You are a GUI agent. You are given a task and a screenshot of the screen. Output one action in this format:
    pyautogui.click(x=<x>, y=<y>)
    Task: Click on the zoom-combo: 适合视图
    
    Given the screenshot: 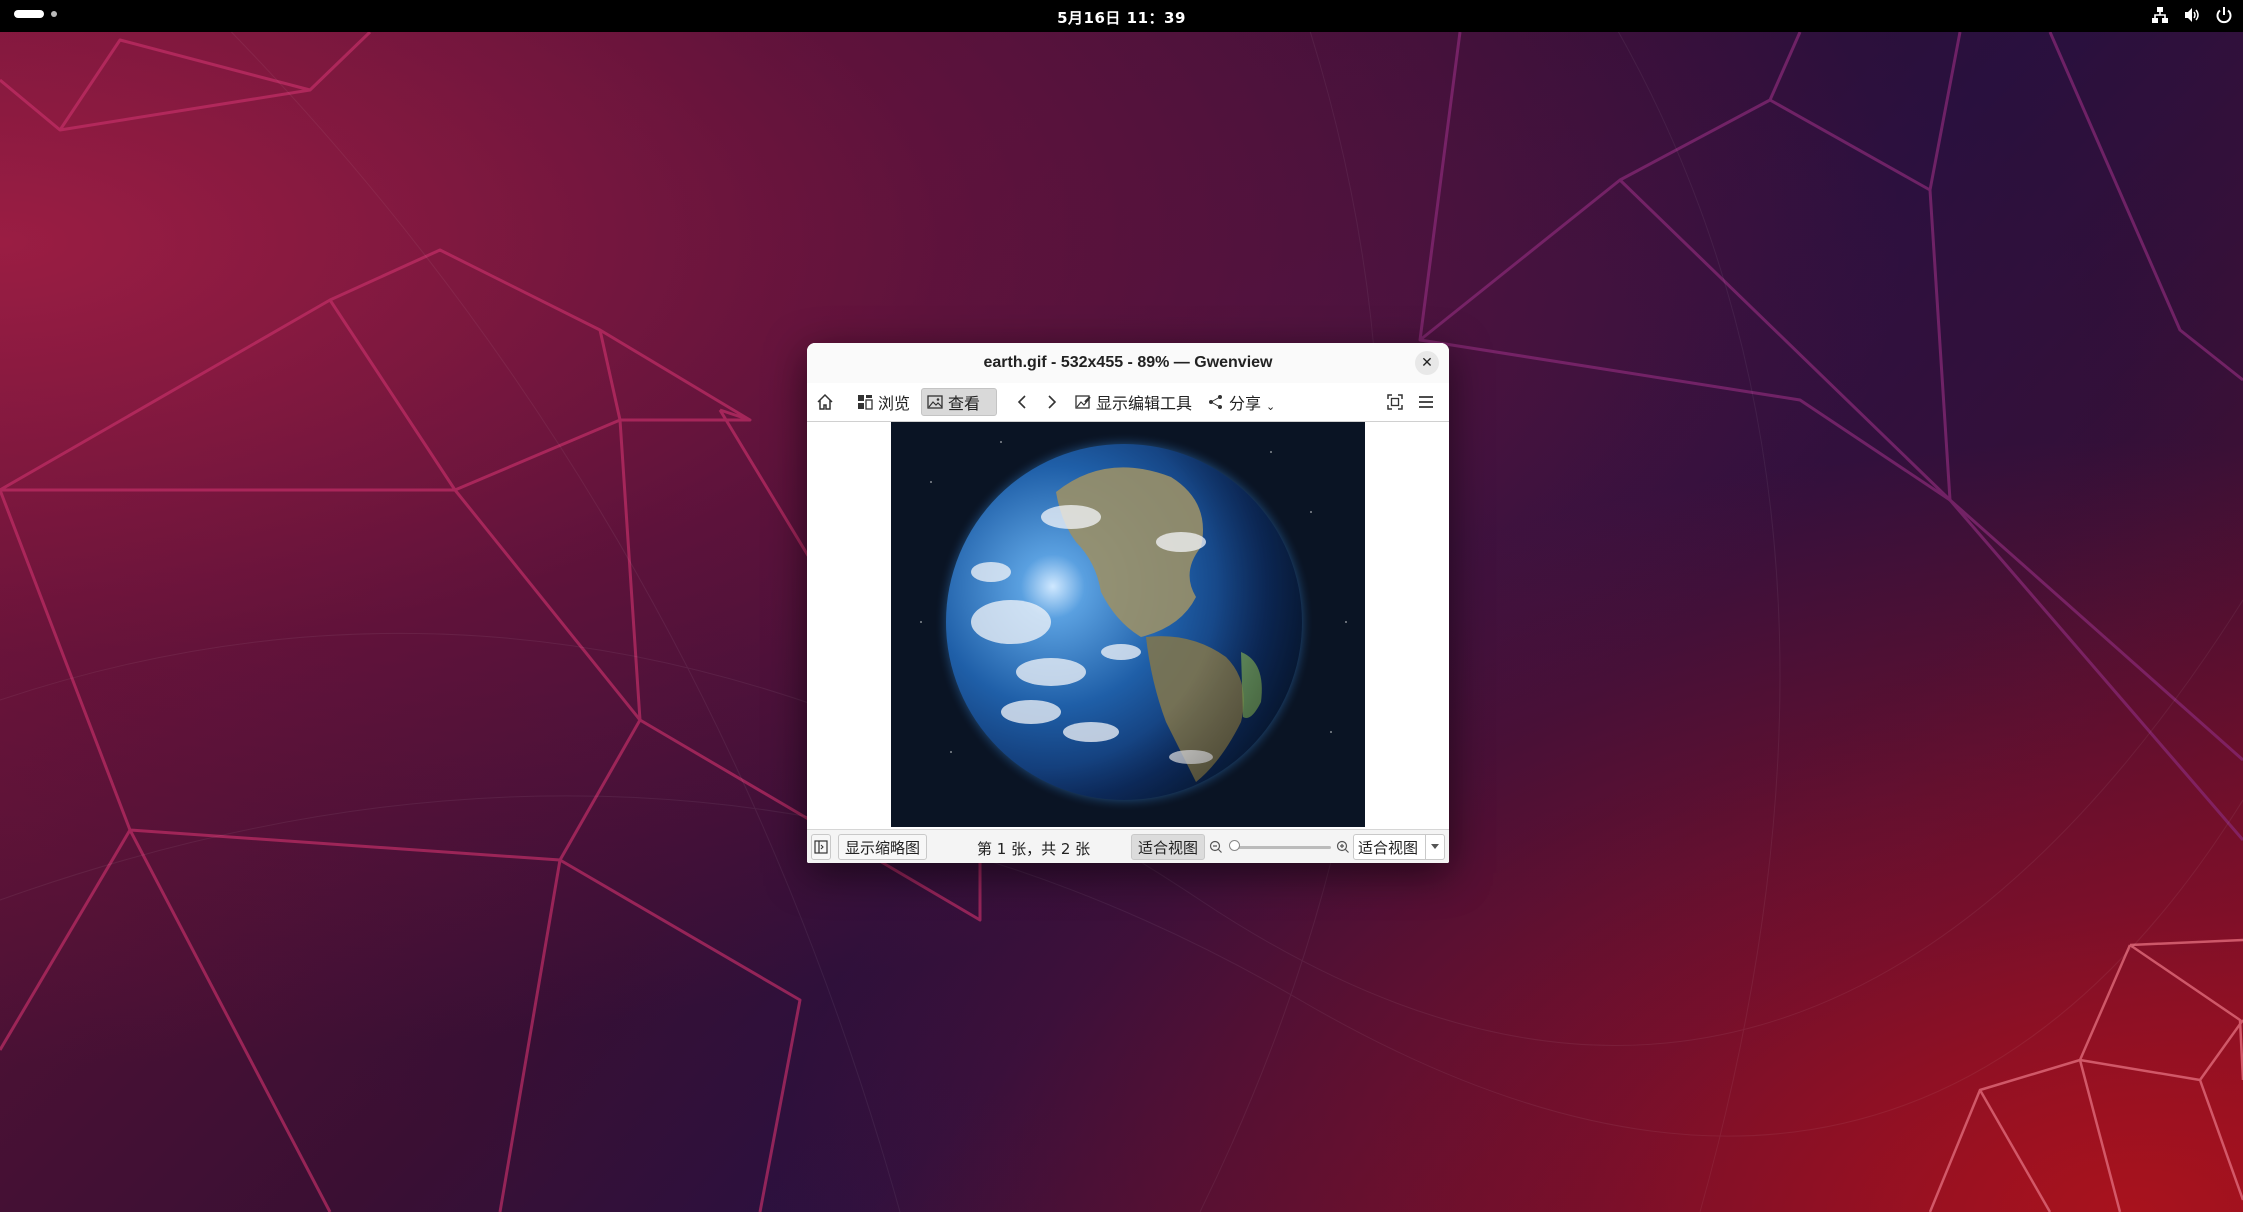 What is the action you would take?
    pyautogui.click(x=1399, y=847)
    